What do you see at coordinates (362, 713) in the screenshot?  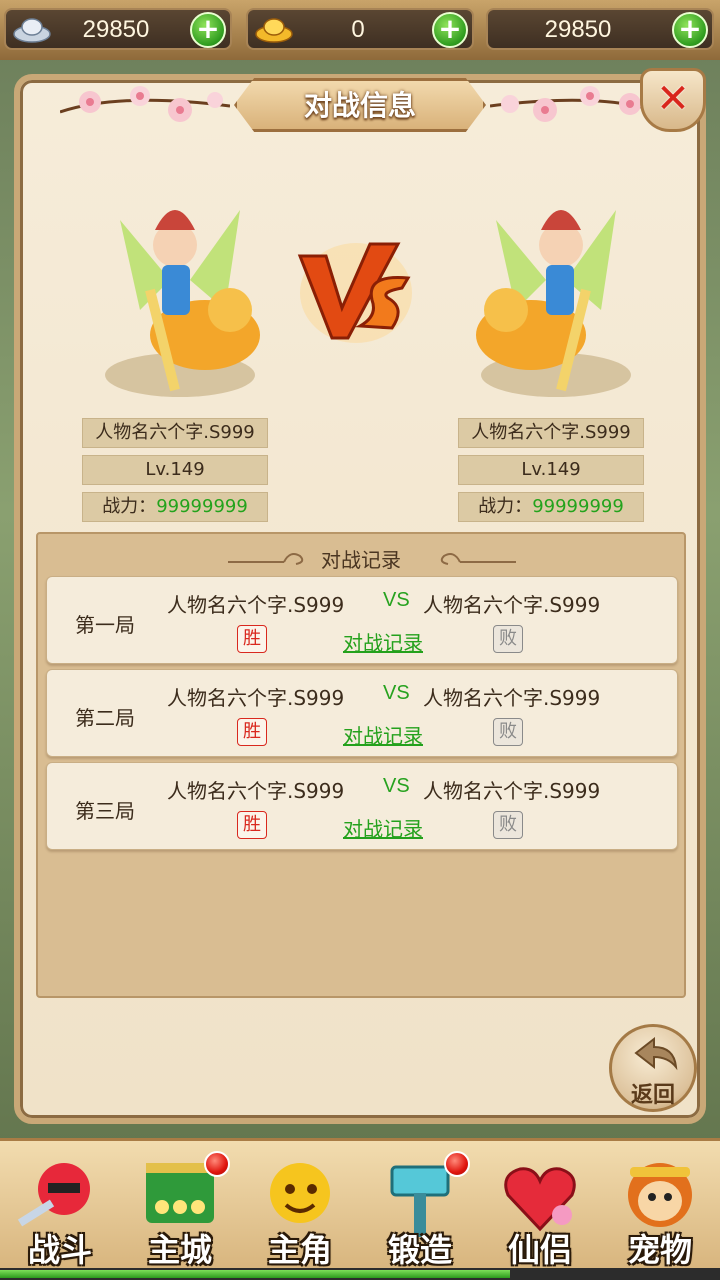 I see `round-row: 第二局 人物名六个字.S999 VS 人物名六个字.S999 胜 对战记录 败` at bounding box center [362, 713].